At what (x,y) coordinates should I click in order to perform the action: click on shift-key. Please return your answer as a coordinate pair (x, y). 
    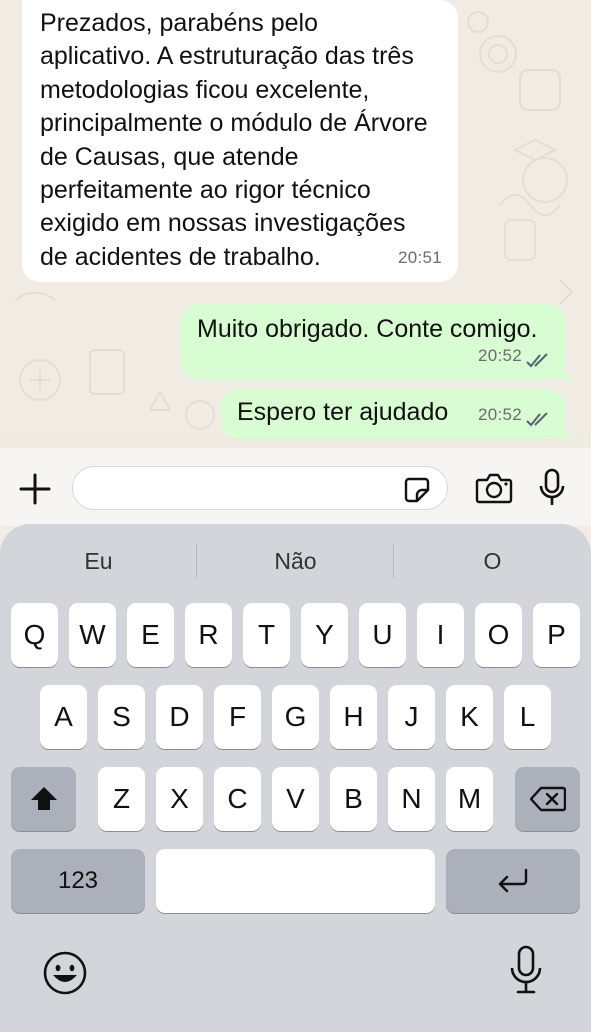
    Looking at the image, I should click on (43, 799).